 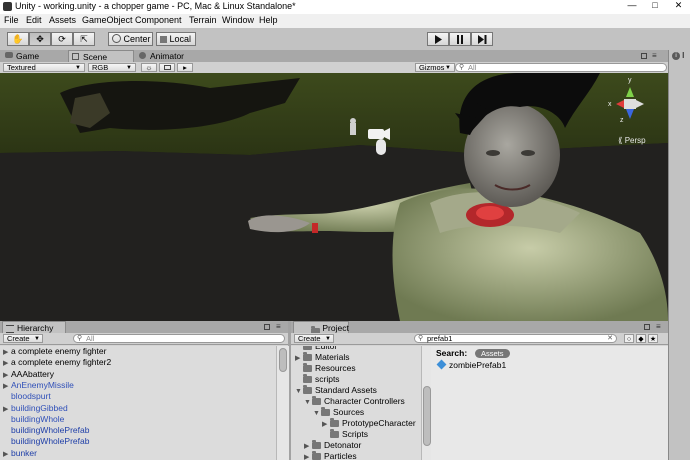 I want to click on hierarchy-search-input: ⚲ All, so click(x=179, y=338).